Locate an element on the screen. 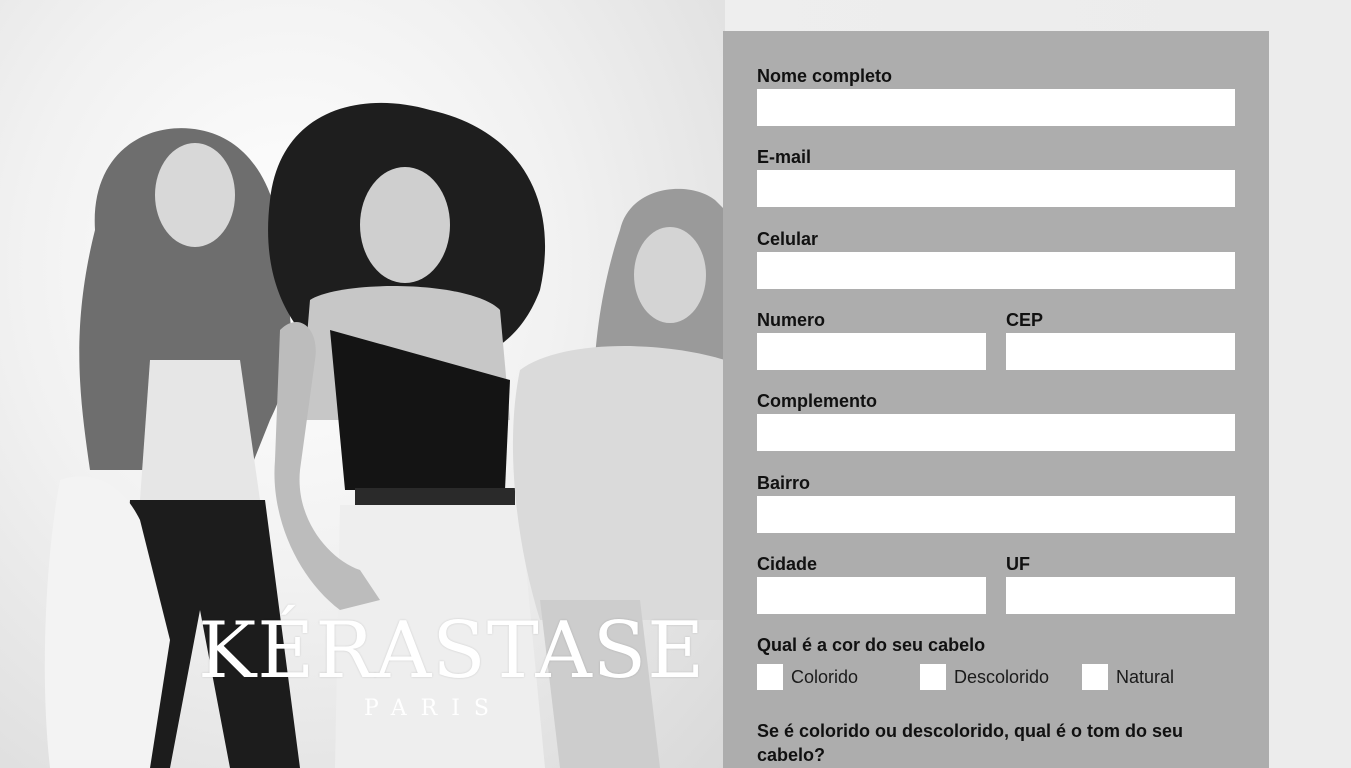  checkbox-colorido-label: Colorido is located at coordinates (825, 676).